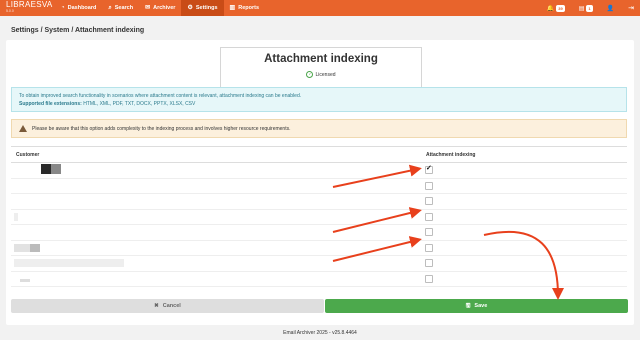 This screenshot has height=340, width=640. What do you see at coordinates (448, 232) in the screenshot?
I see `annotation-arrows` at bounding box center [448, 232].